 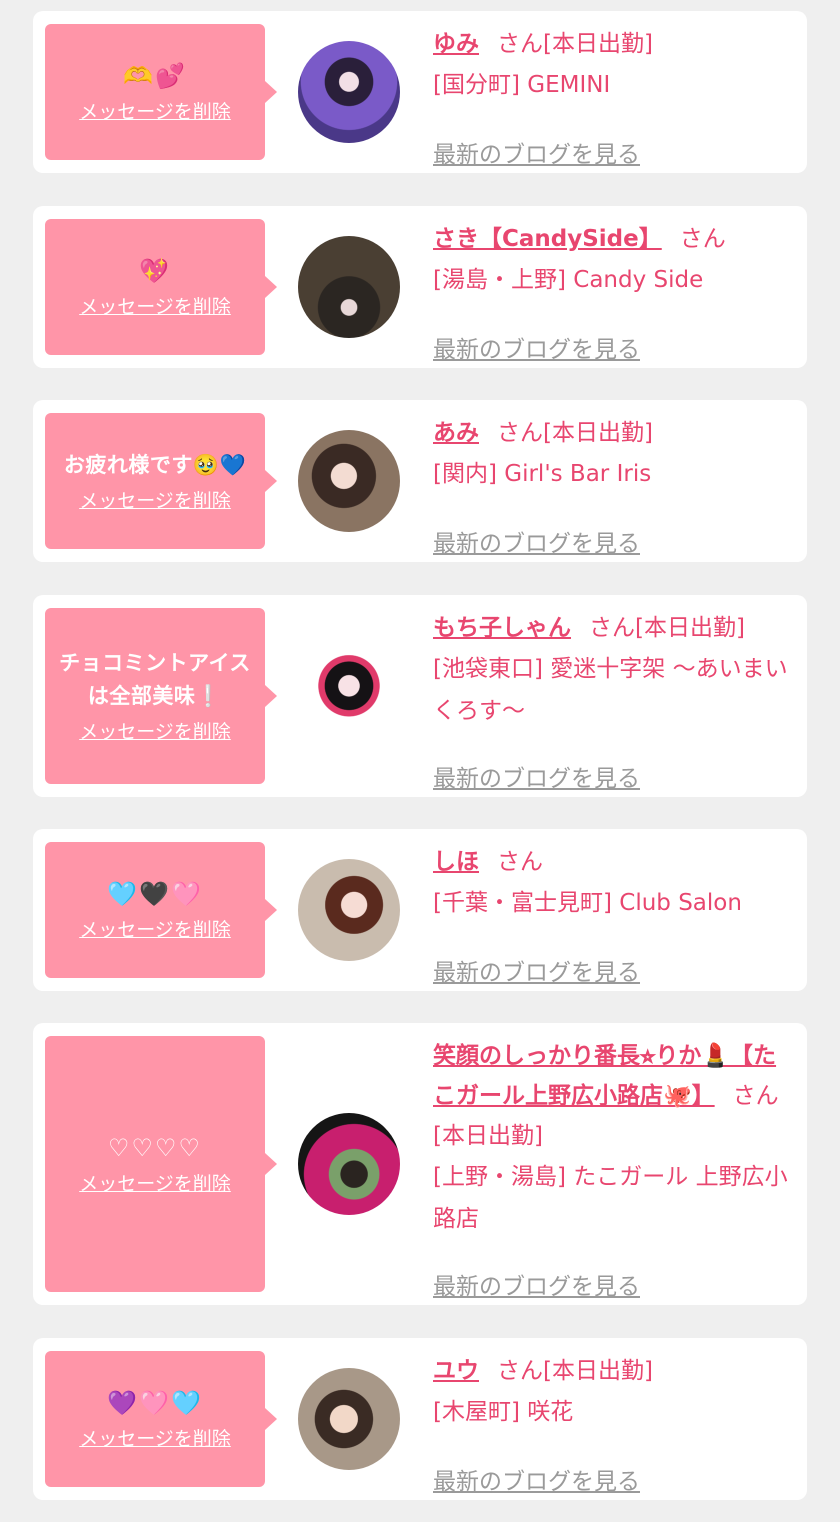 I want to click on cast-name-link: もち子しゃん, so click(x=502, y=628).